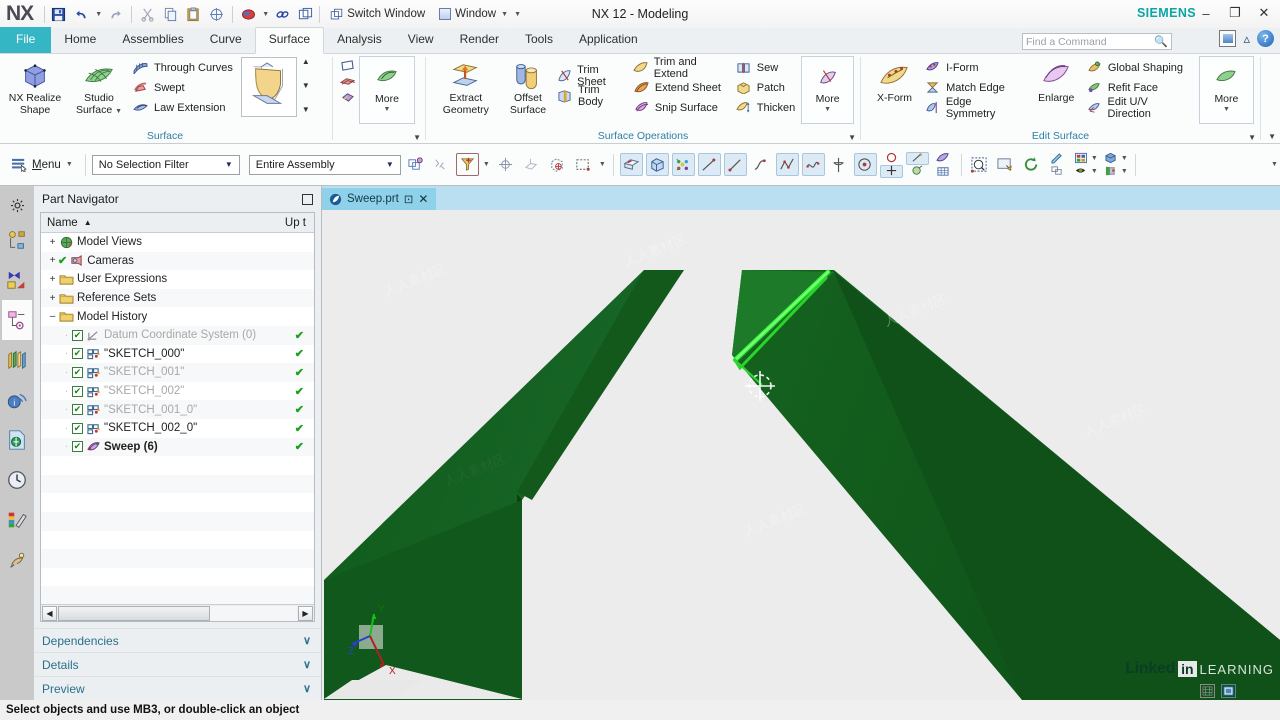 This screenshot has height=720, width=1280. I want to click on axis-icon, so click(839, 164).